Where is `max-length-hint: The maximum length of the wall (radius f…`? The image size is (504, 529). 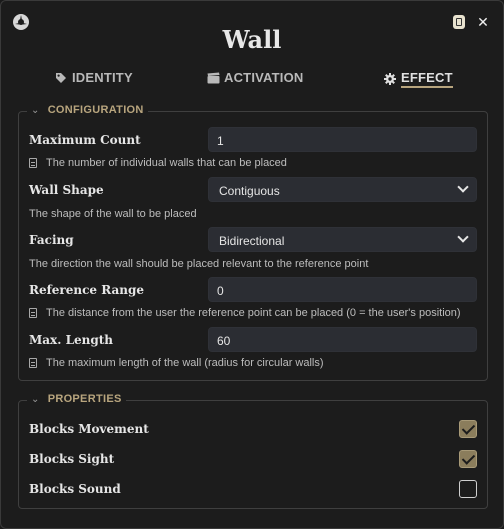 max-length-hint: The maximum length of the wall (radius f… is located at coordinates (176, 363).